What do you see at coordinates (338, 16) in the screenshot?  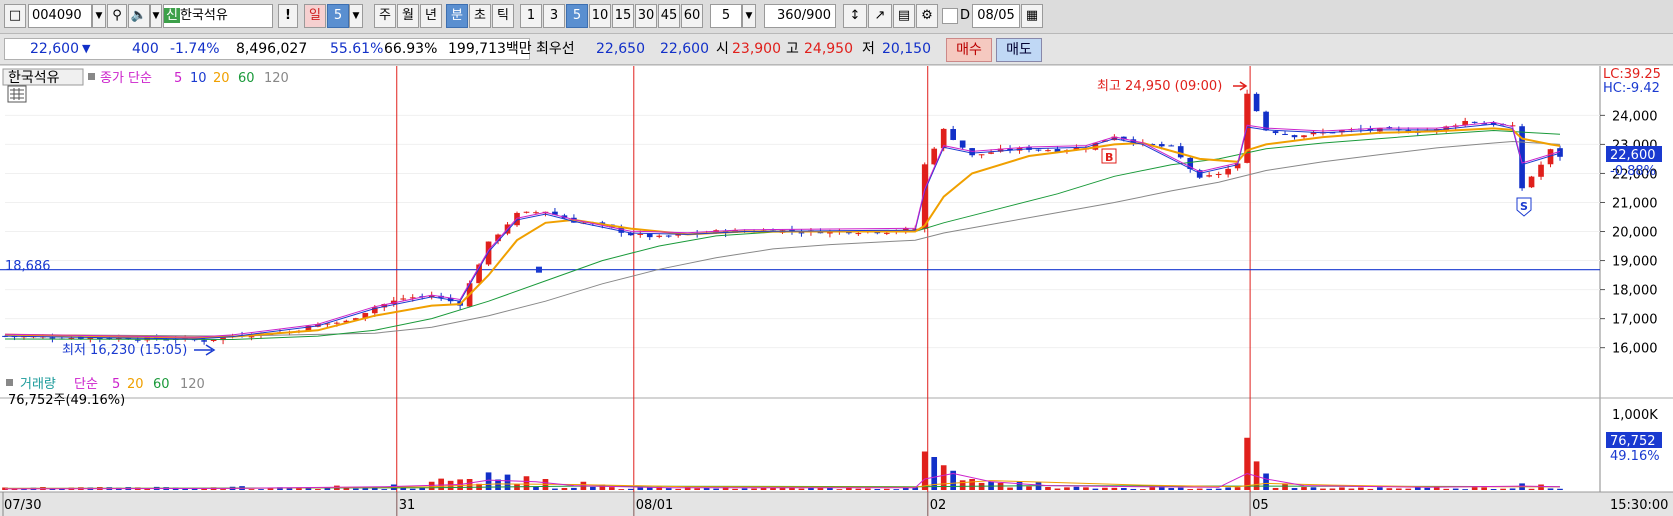 I see `day-num-select: 5` at bounding box center [338, 16].